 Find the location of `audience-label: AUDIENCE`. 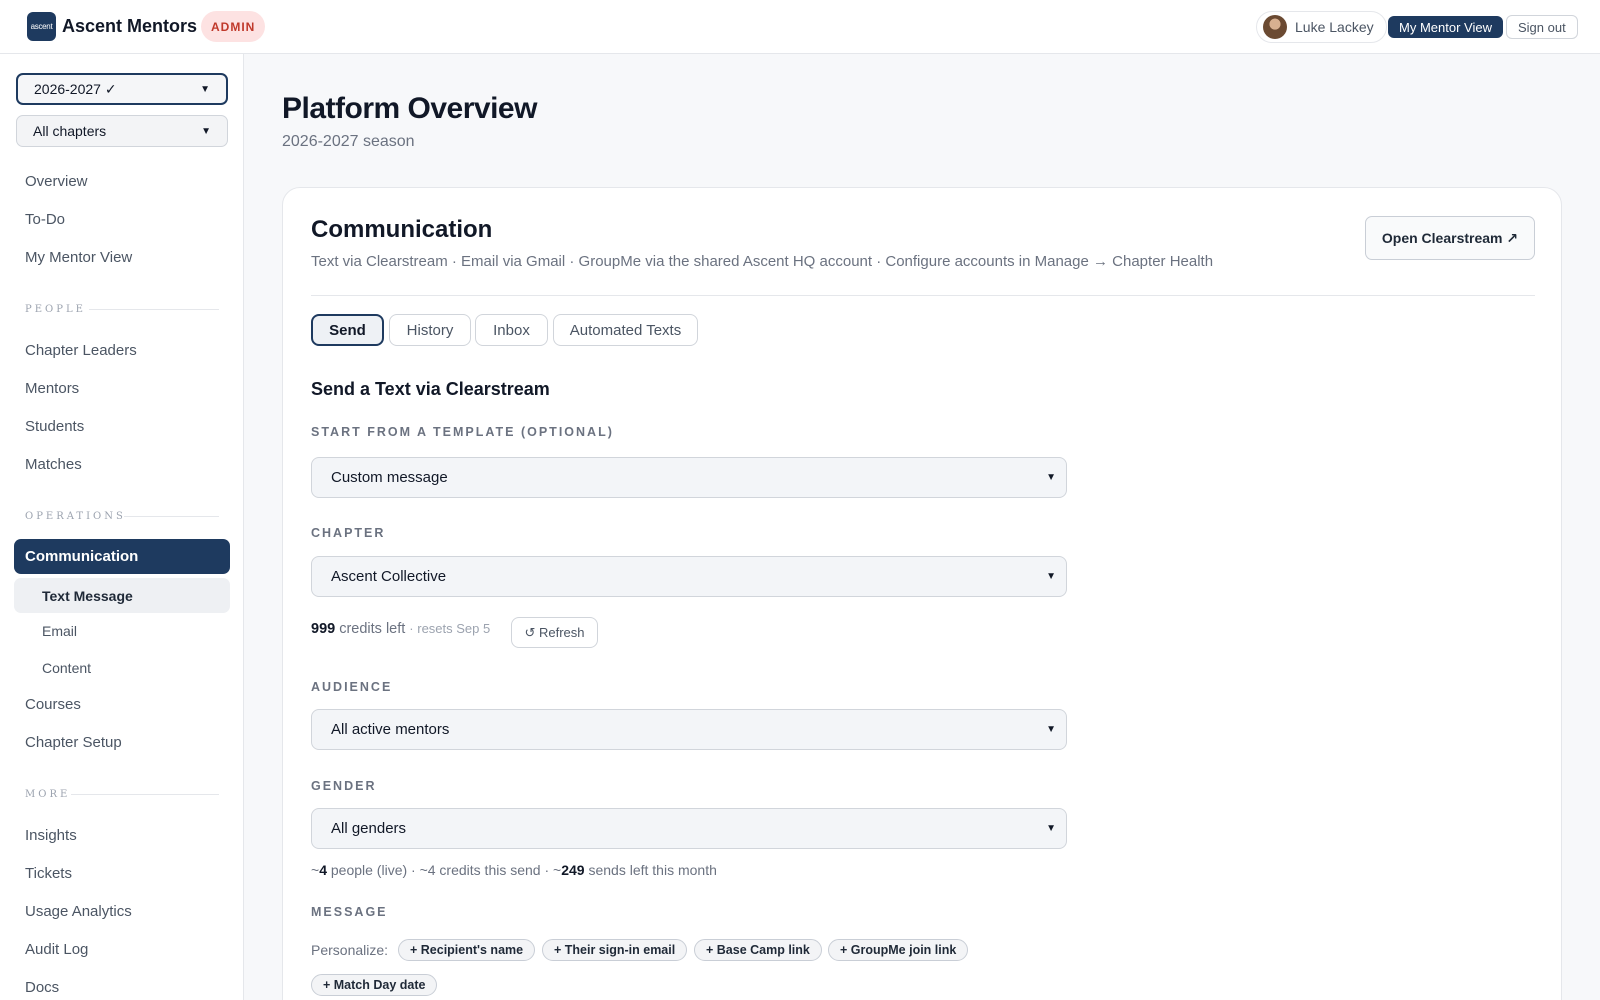

audience-label: AUDIENCE is located at coordinates (352, 687).